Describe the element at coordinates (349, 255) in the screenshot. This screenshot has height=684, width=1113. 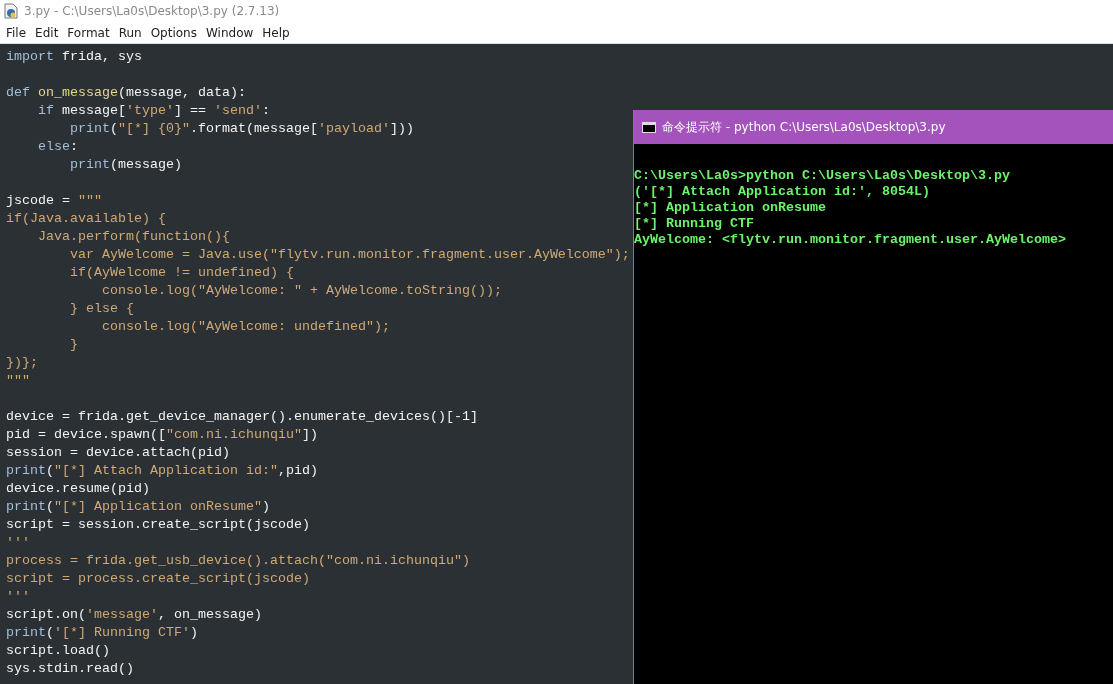
I see `code-line: var AyWelcome = Java.use("flytv.run.monitor.fragment.user.AyWelcome");` at that location.